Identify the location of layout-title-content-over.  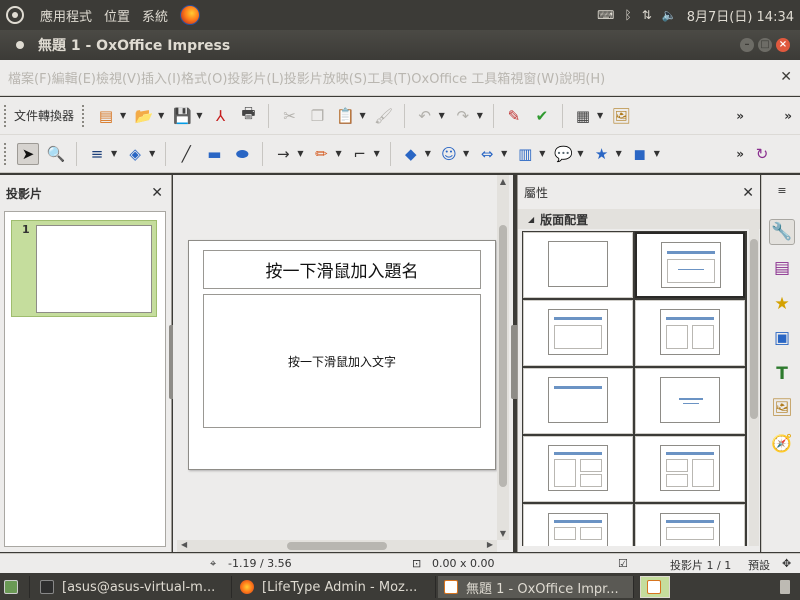
(690, 525).